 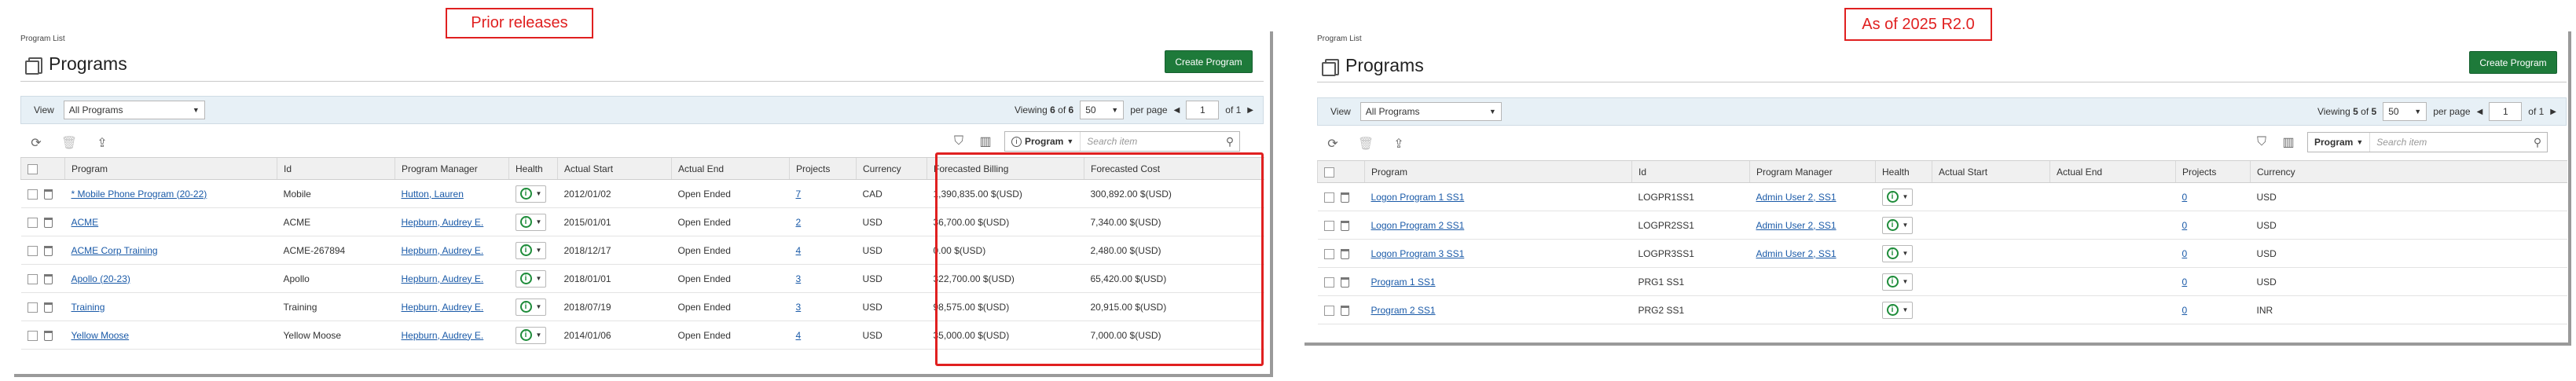 What do you see at coordinates (1498, 310) in the screenshot?
I see `program-link: Program 2 SS1` at bounding box center [1498, 310].